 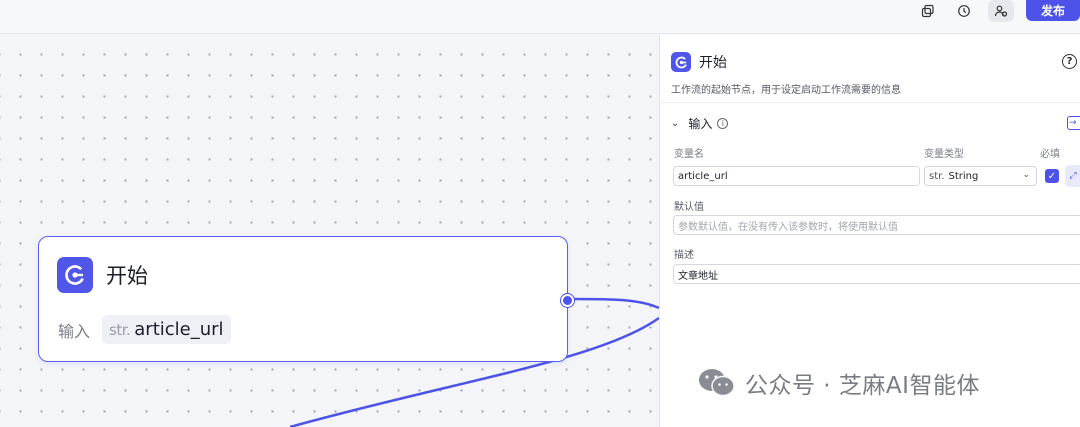 I want to click on variable-type-value: String, so click(x=963, y=176).